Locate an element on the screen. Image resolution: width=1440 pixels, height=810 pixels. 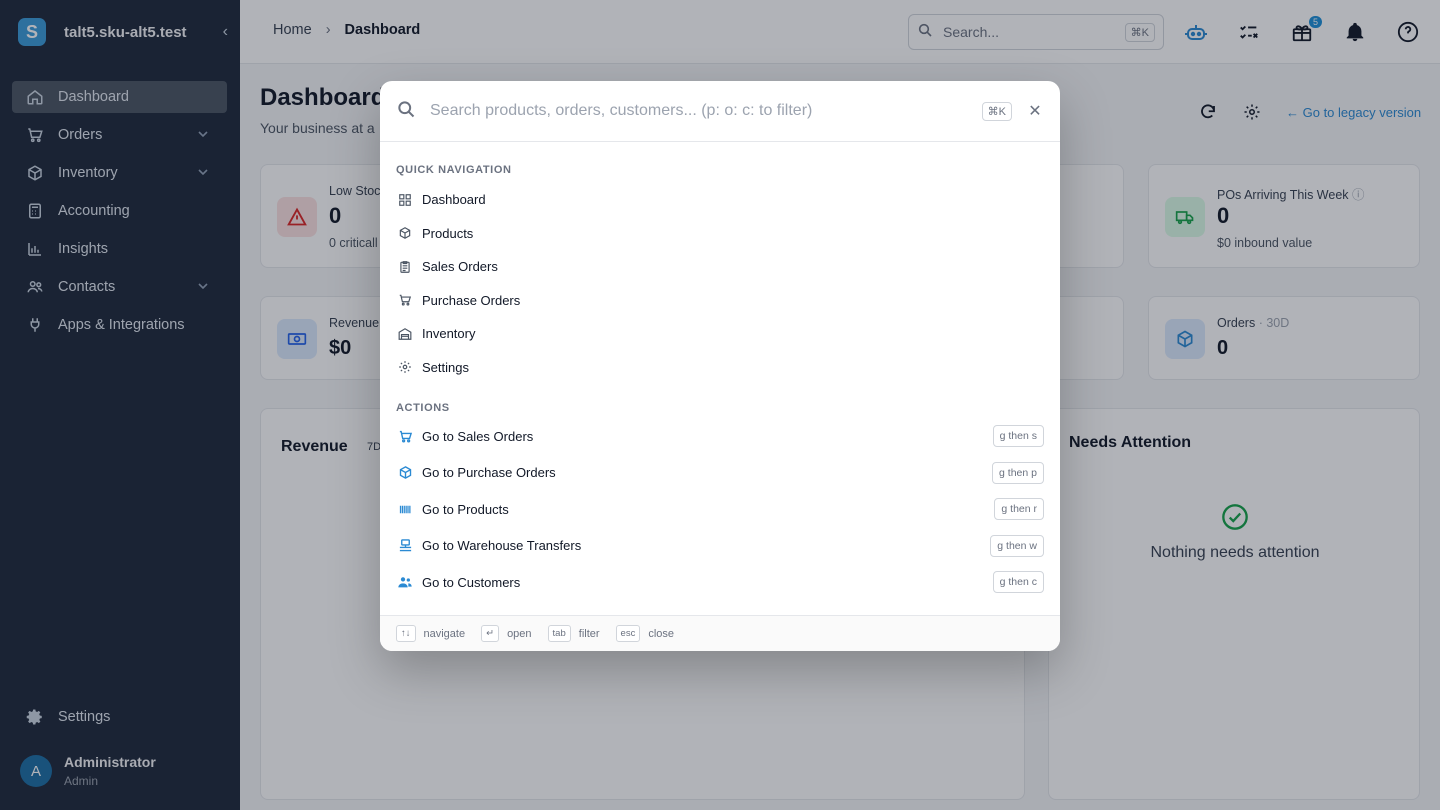
clipboard-icon is located at coordinates (405, 267).